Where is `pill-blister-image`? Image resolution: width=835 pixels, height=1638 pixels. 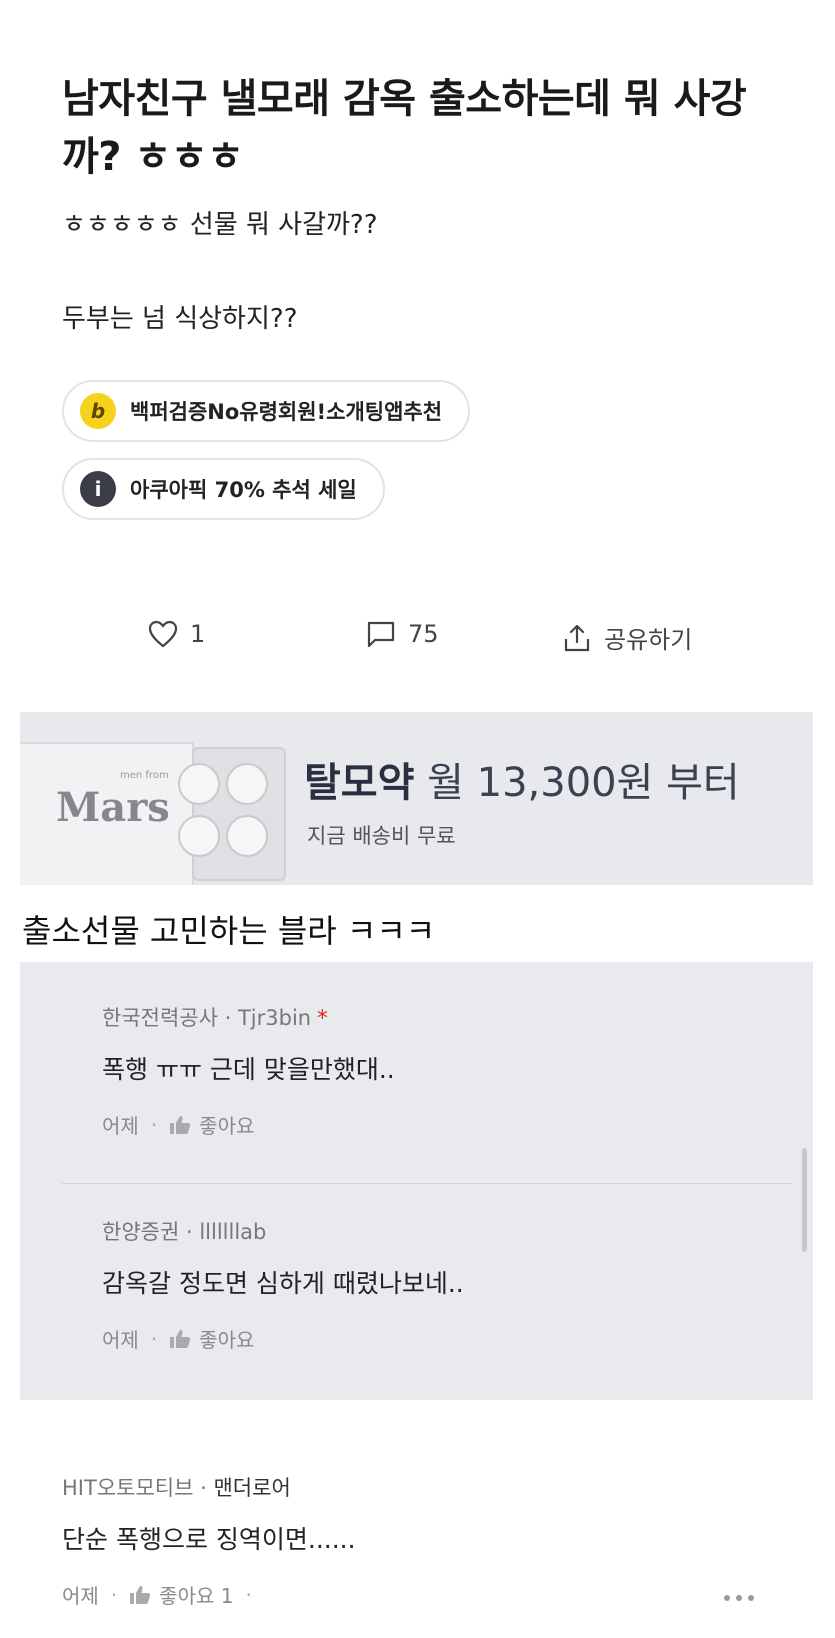 pill-blister-image is located at coordinates (232, 814).